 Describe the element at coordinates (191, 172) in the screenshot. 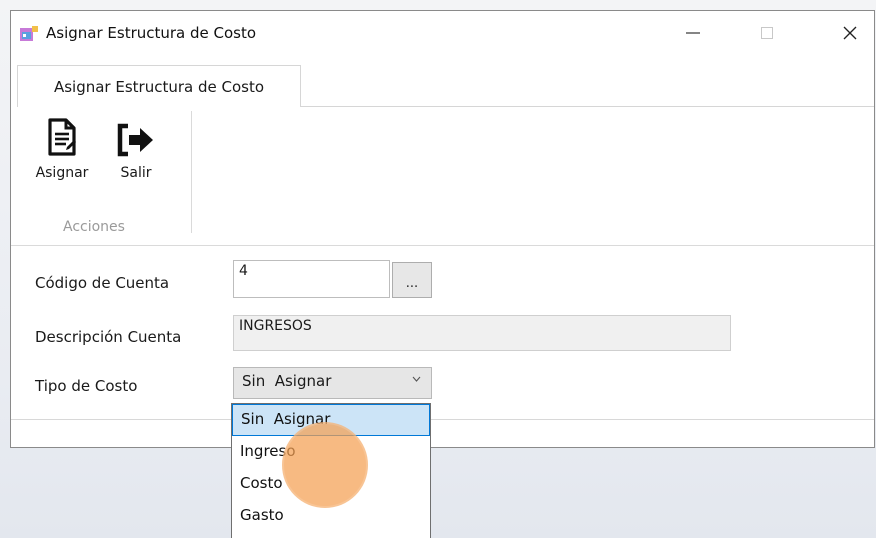

I see `ribbon-group-separator` at that location.